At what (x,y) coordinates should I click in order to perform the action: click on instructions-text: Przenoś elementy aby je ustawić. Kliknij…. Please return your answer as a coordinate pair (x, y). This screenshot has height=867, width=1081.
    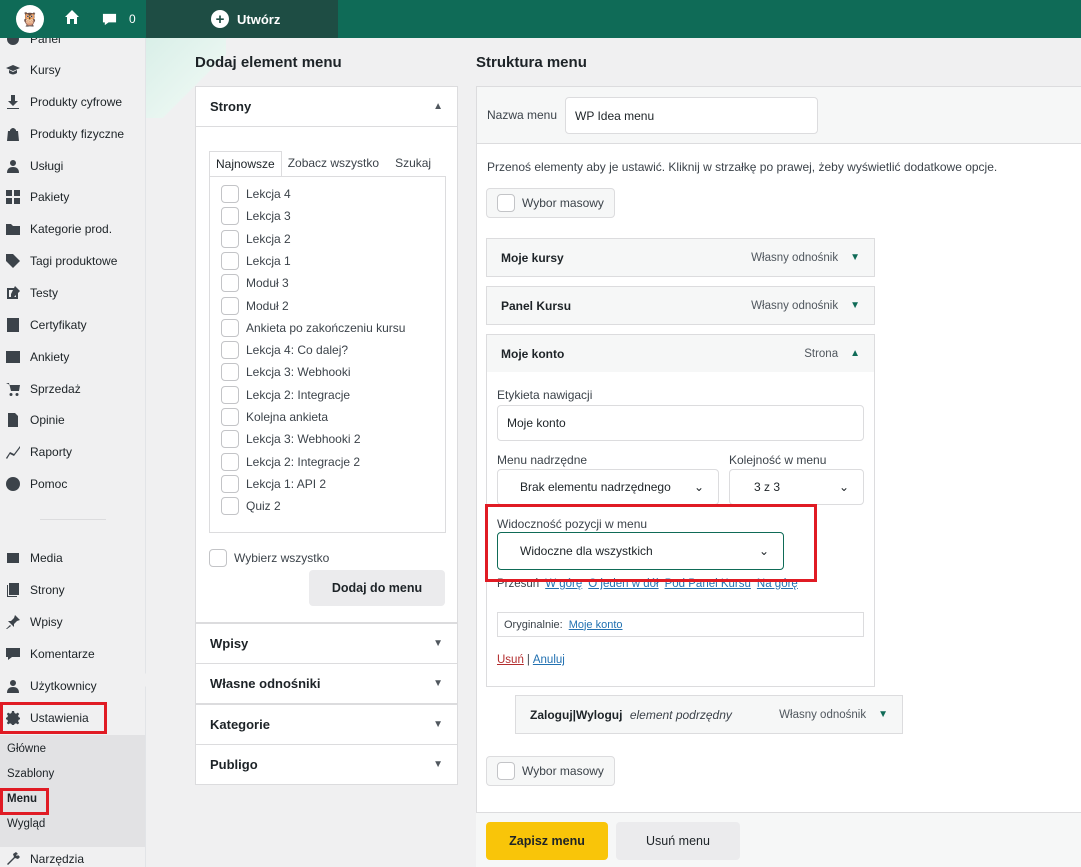
    Looking at the image, I should click on (742, 167).